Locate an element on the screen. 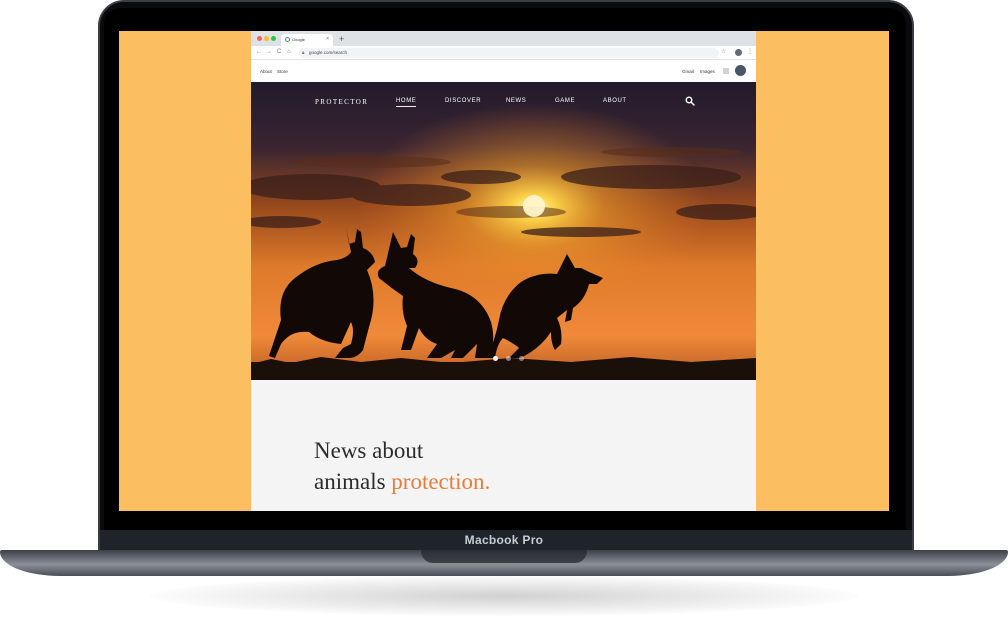  url-text: google.com/search is located at coordinates (328, 52).